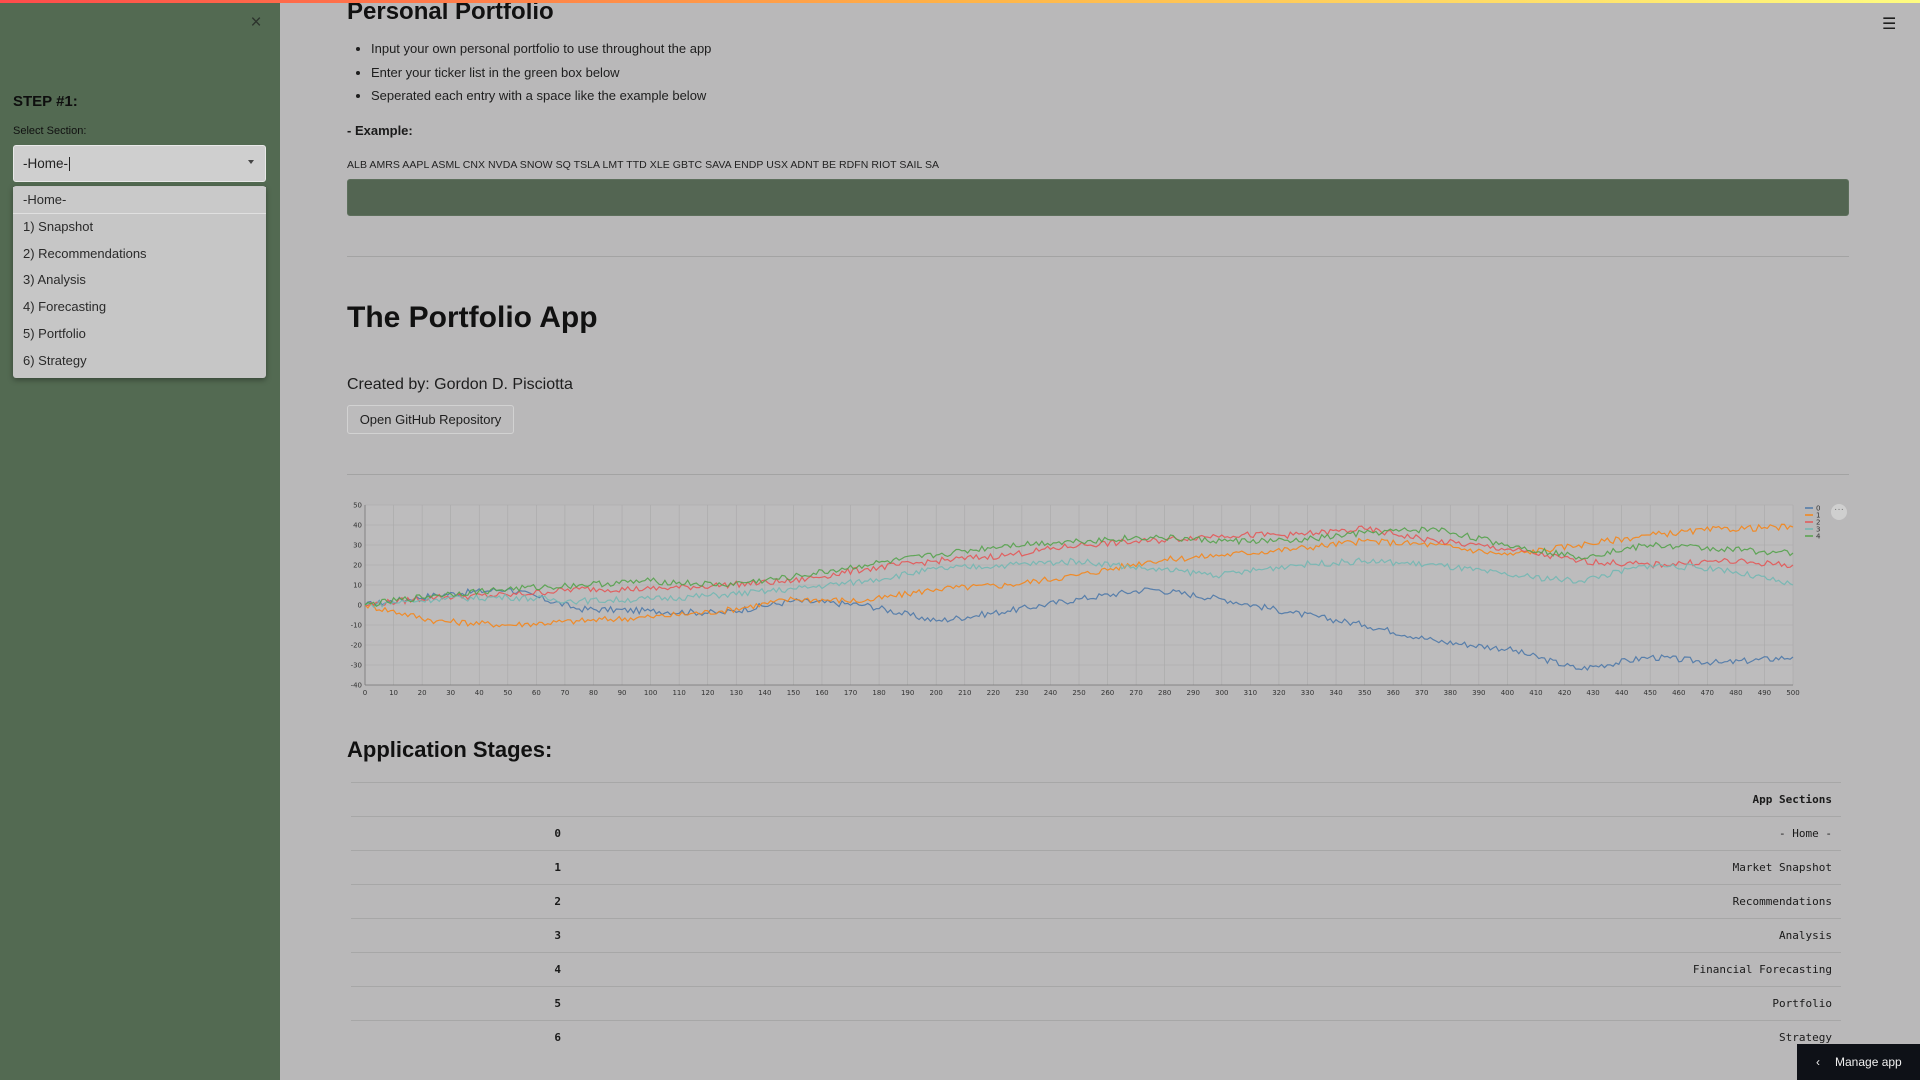 The width and height of the screenshot is (1920, 1080). Describe the element at coordinates (557, 901) in the screenshot. I see `row-index: 2` at that location.